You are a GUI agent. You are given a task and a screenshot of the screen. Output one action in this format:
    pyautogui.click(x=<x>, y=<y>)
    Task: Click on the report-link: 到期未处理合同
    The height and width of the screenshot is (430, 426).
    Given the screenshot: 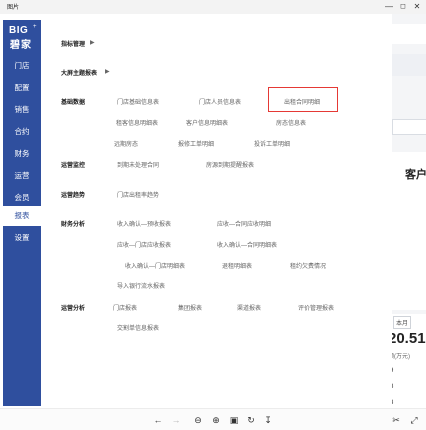 What is the action you would take?
    pyautogui.click(x=138, y=164)
    